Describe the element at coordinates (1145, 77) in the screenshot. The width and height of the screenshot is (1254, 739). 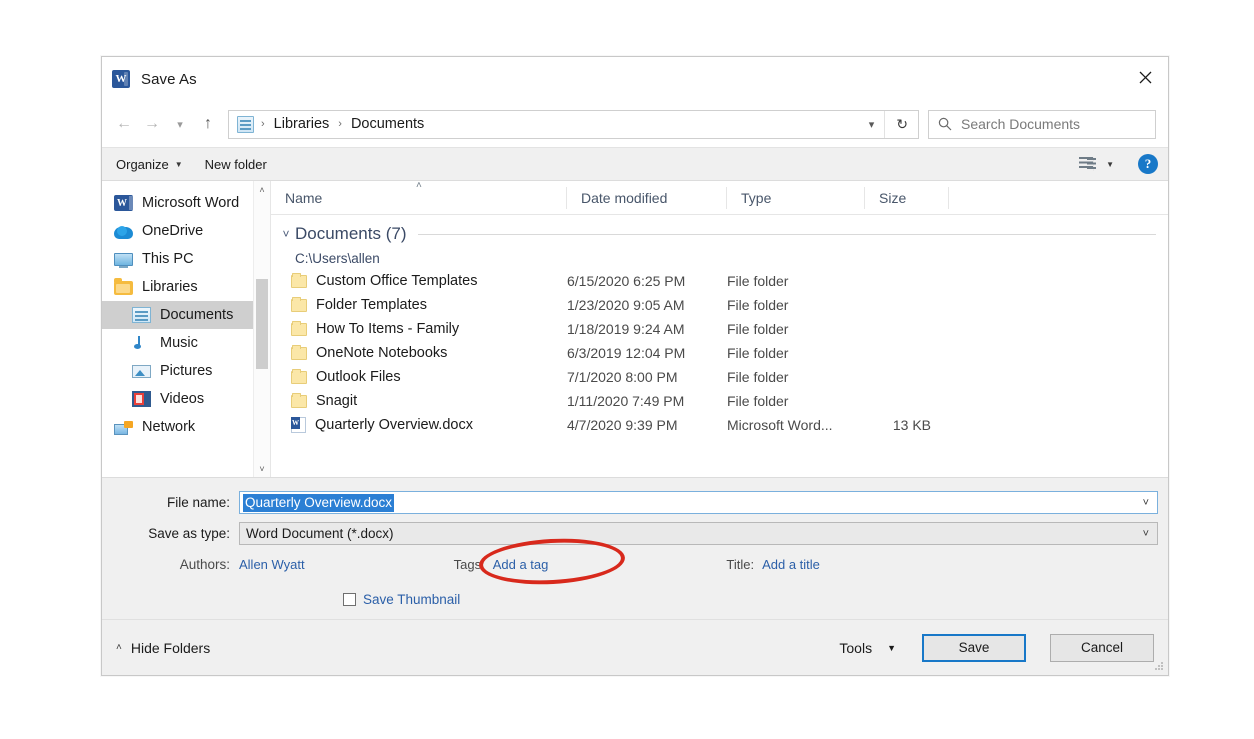
I see `close-icon` at that location.